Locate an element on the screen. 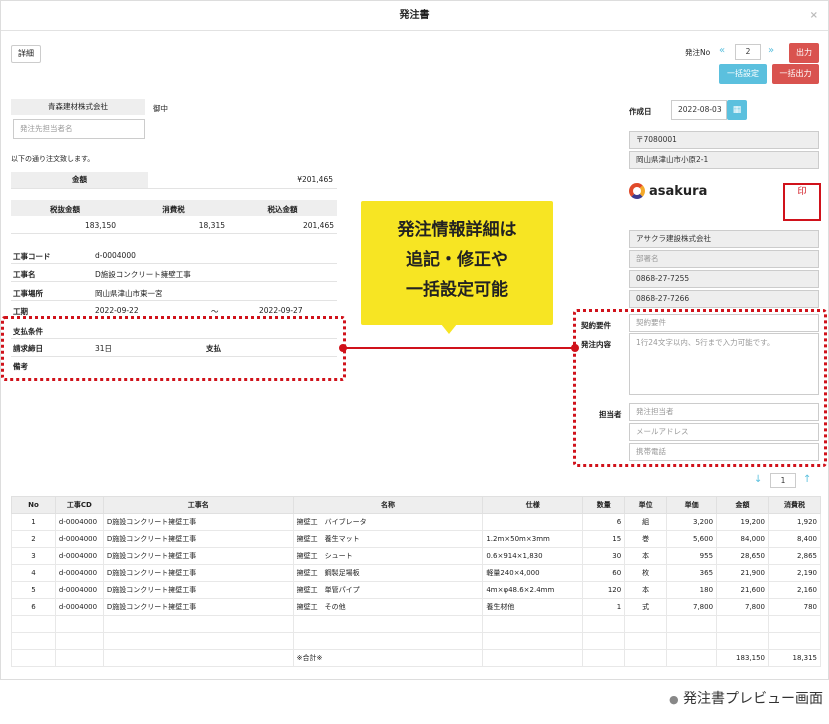  tax-rule is located at coordinates (174, 233).